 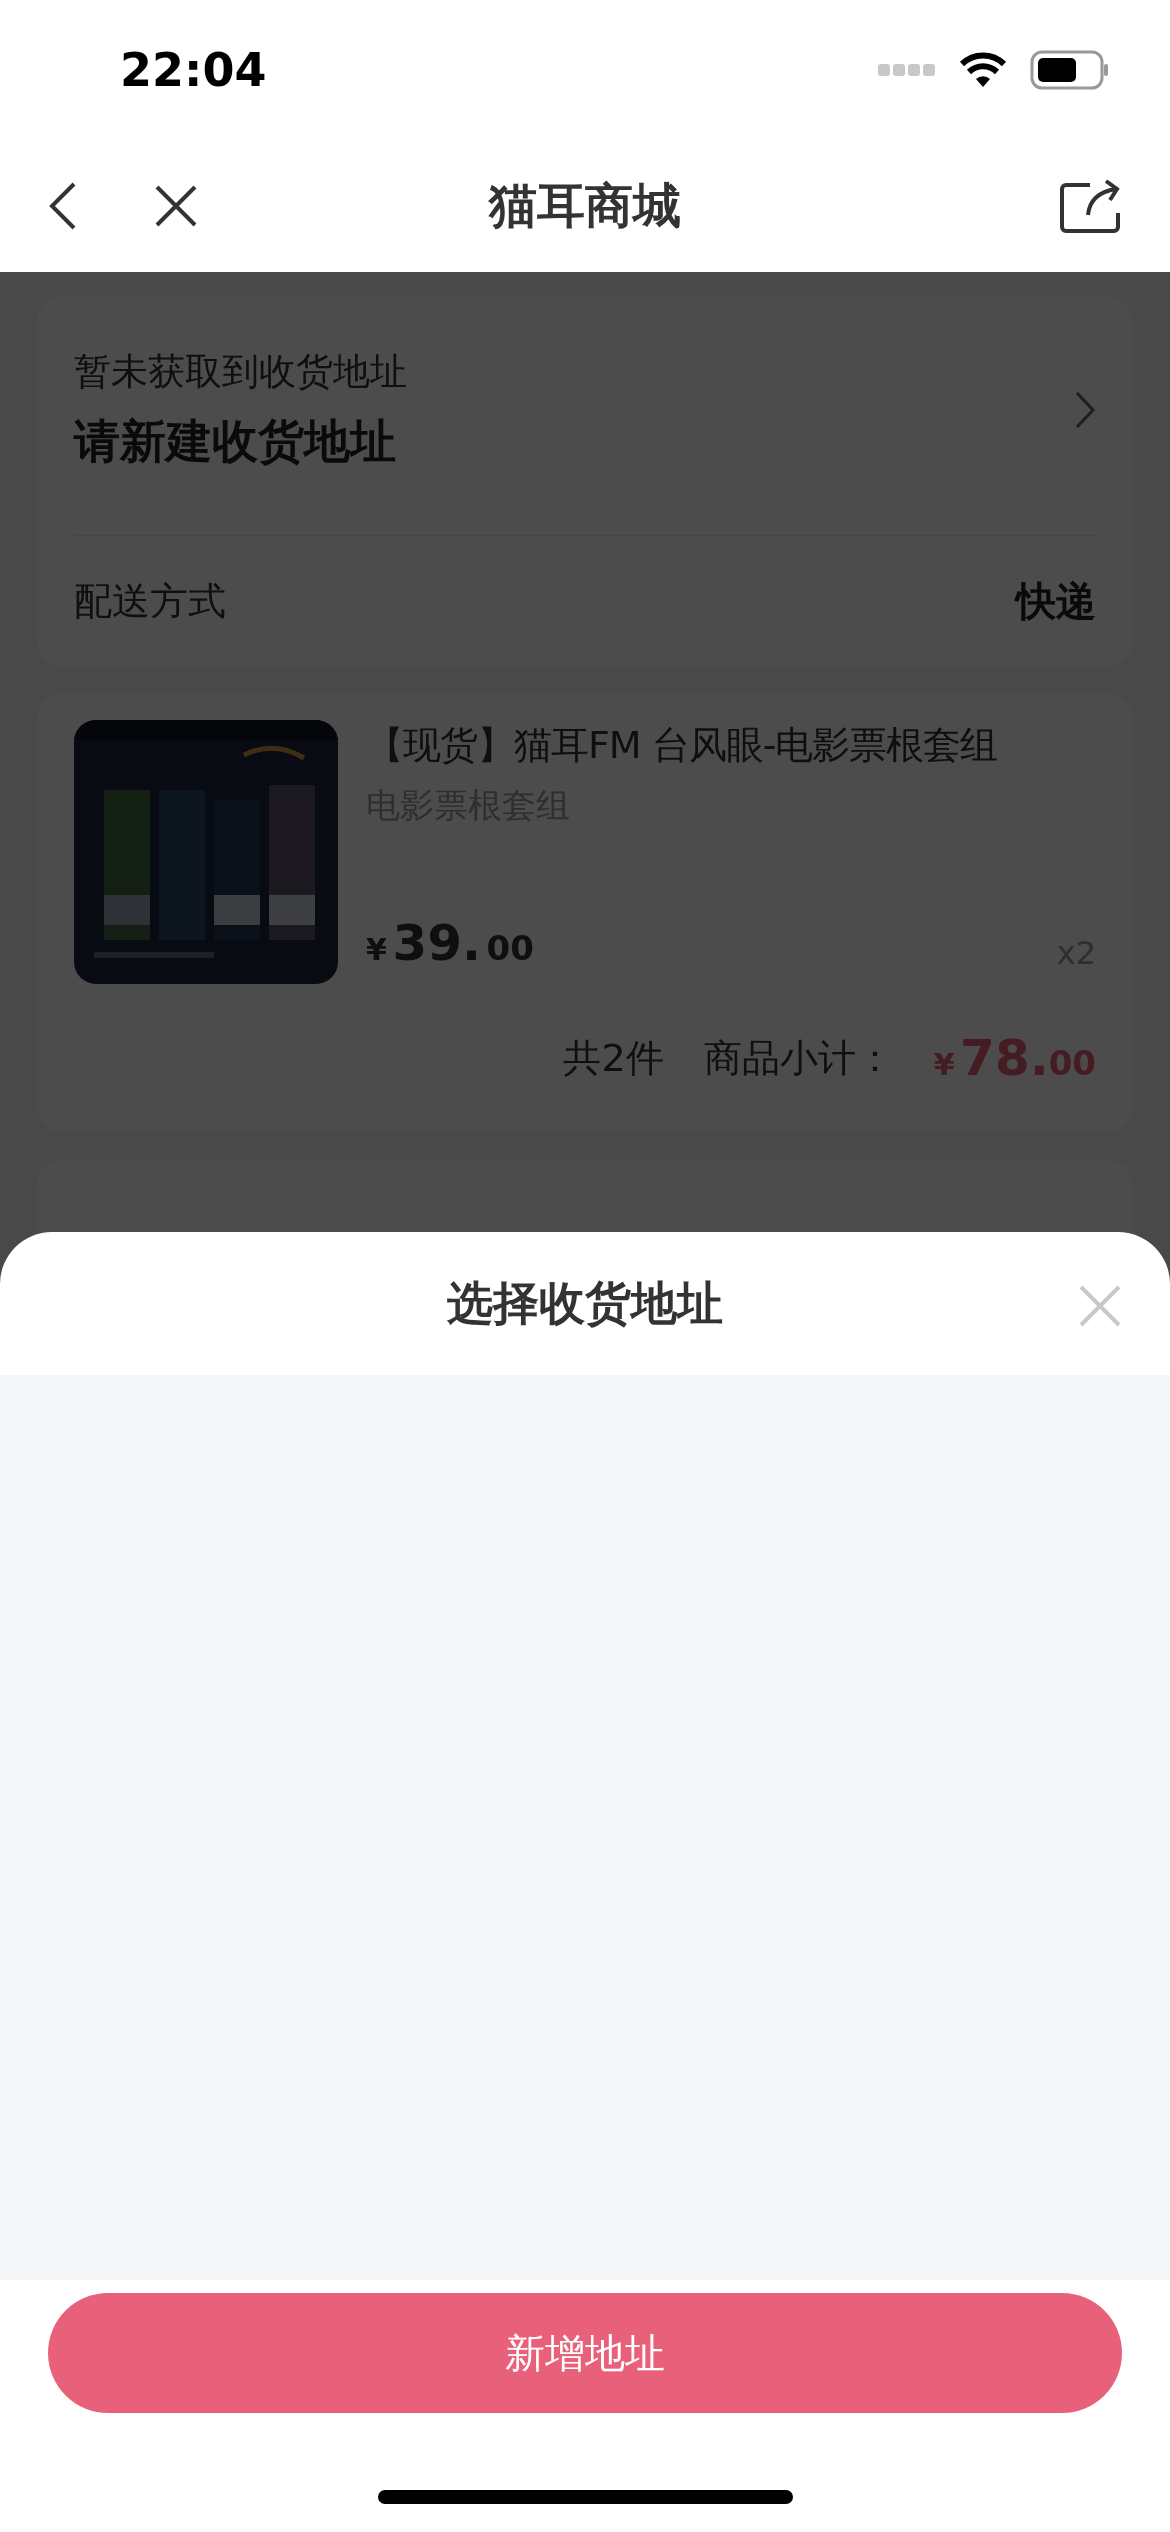 I want to click on share-icon, so click(x=1091, y=206).